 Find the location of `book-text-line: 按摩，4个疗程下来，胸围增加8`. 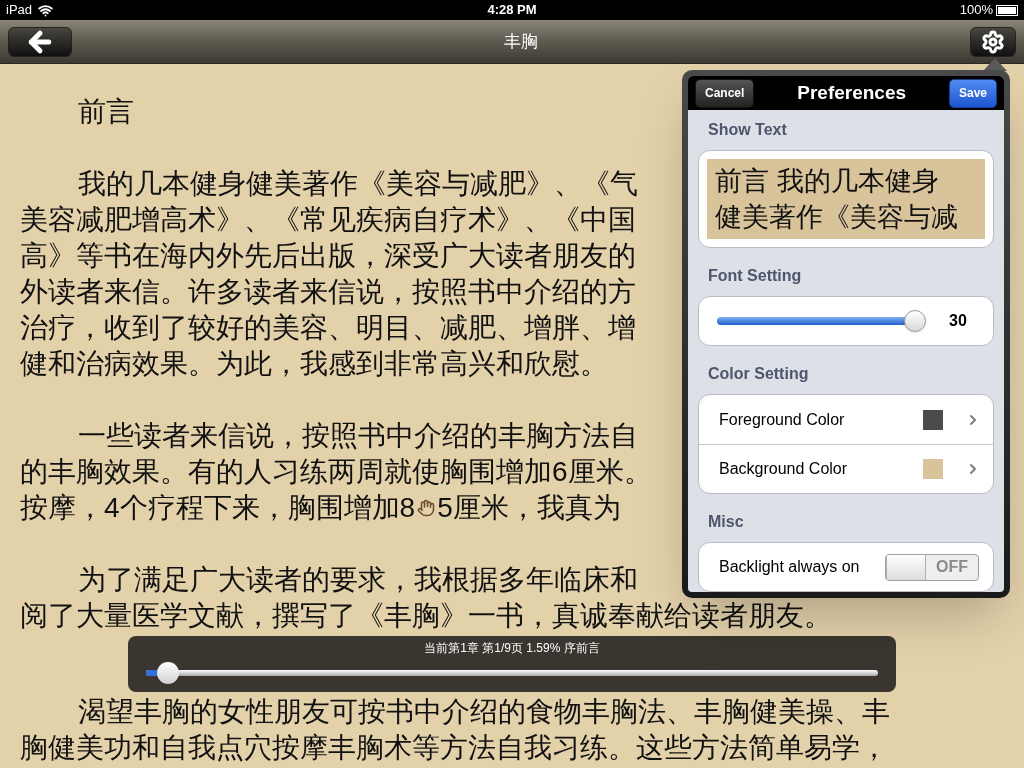

book-text-line: 按摩，4个疗程下来，胸围增加8 is located at coordinates (218, 508).